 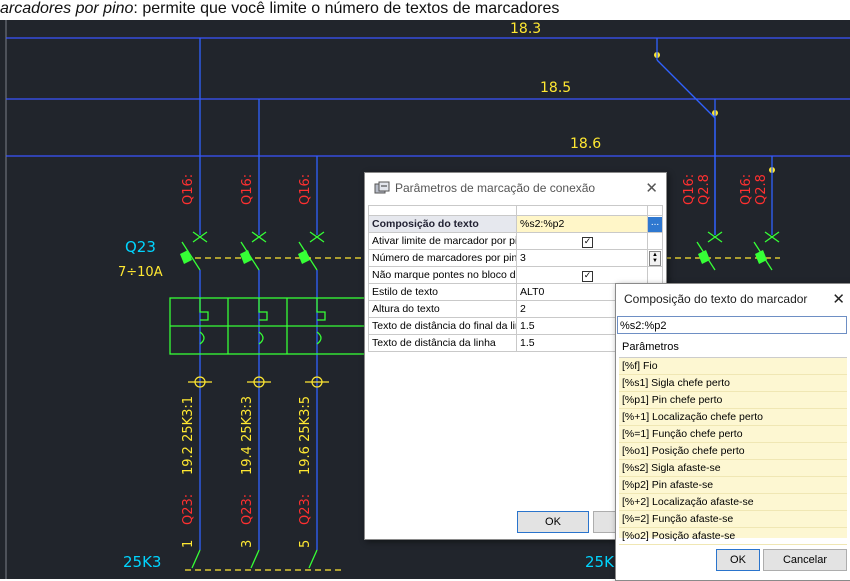 What do you see at coordinates (587, 242) in the screenshot?
I see `enable-limit-checkbox: ✓` at bounding box center [587, 242].